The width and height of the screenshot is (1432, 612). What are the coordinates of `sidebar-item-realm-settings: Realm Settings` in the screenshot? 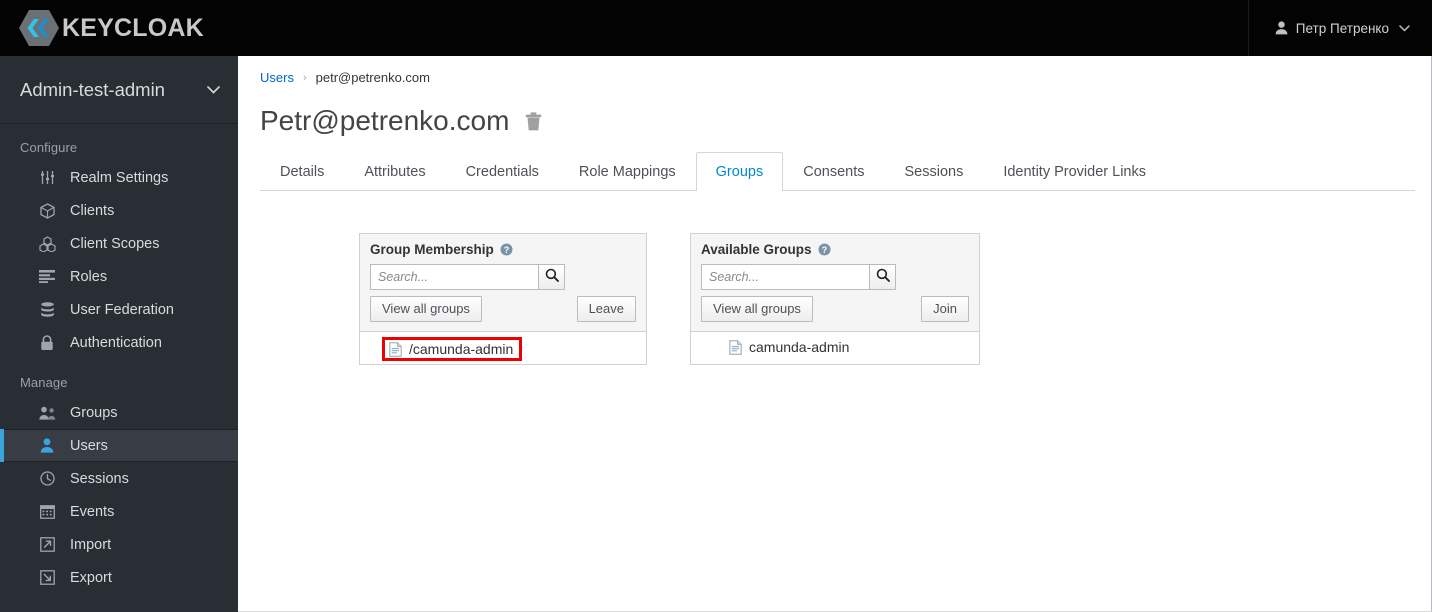 It's located at (119, 177).